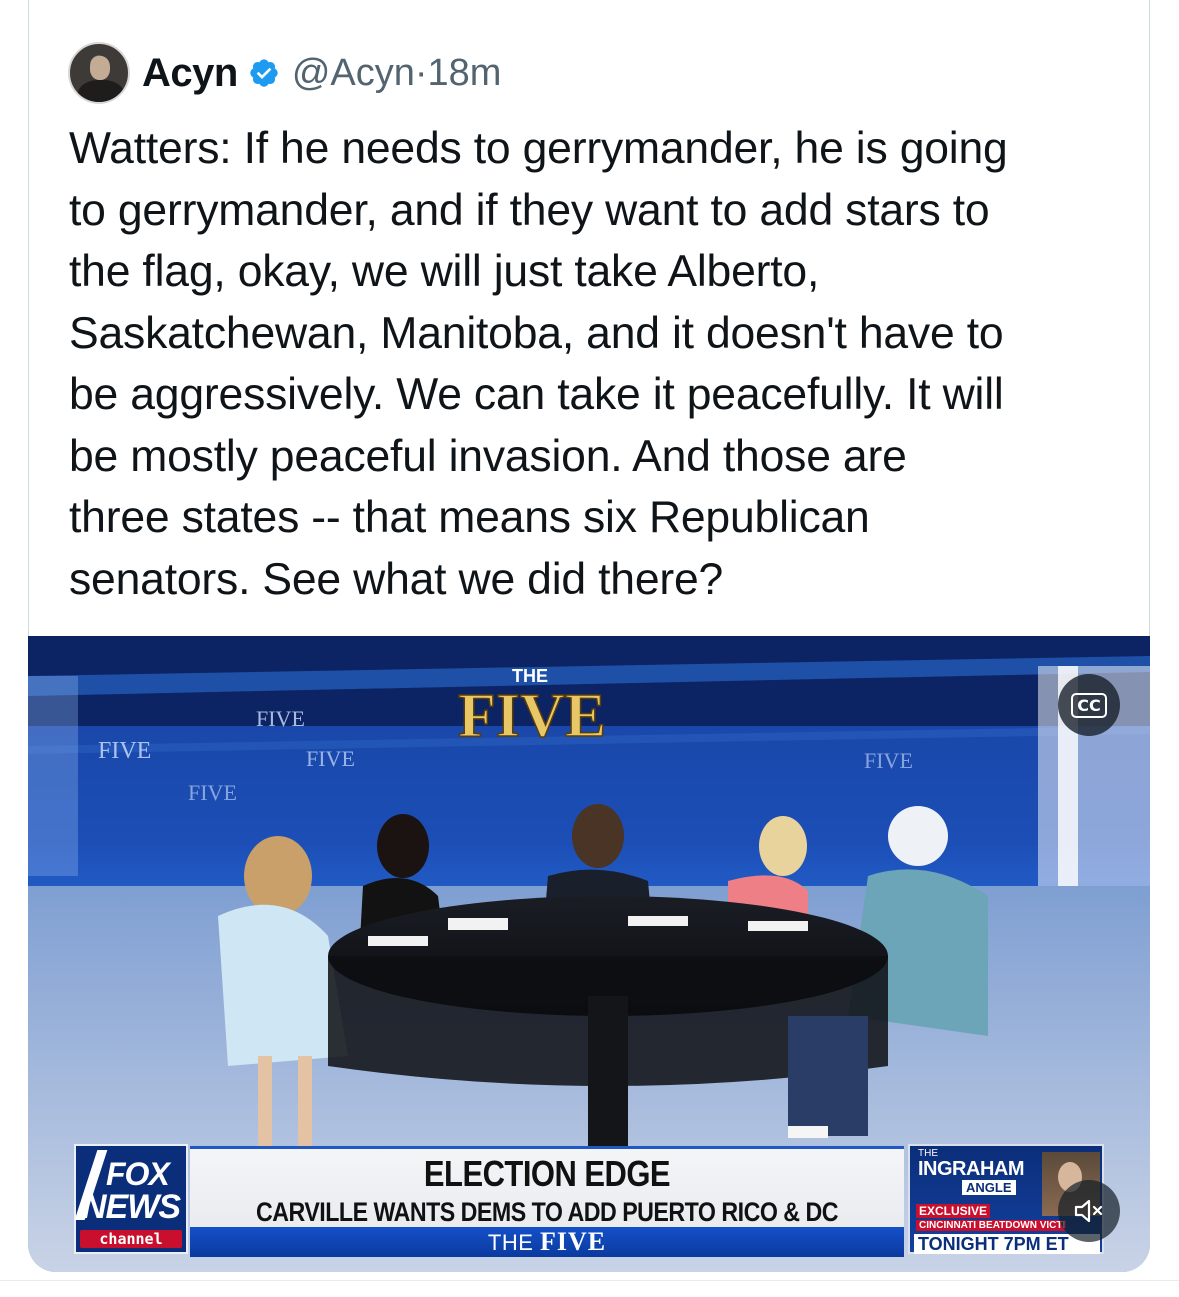 This screenshot has width=1179, height=1297. I want to click on show-name-bar: THE FIVE, so click(547, 1242).